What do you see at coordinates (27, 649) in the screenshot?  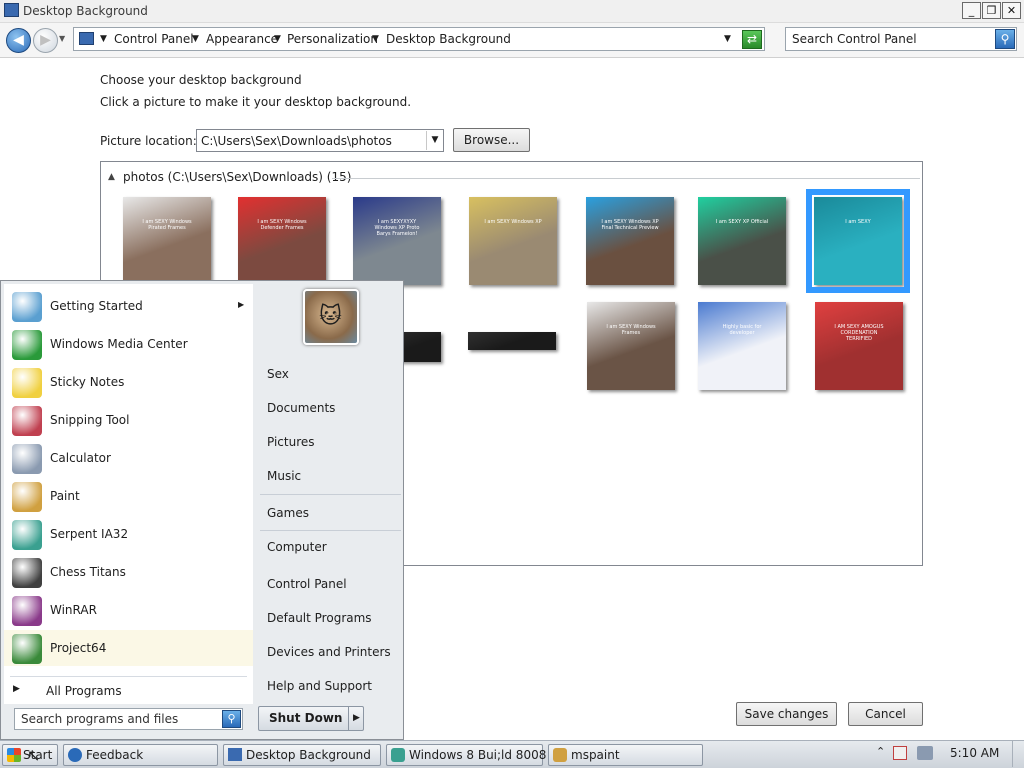 I see `project64-icon` at bounding box center [27, 649].